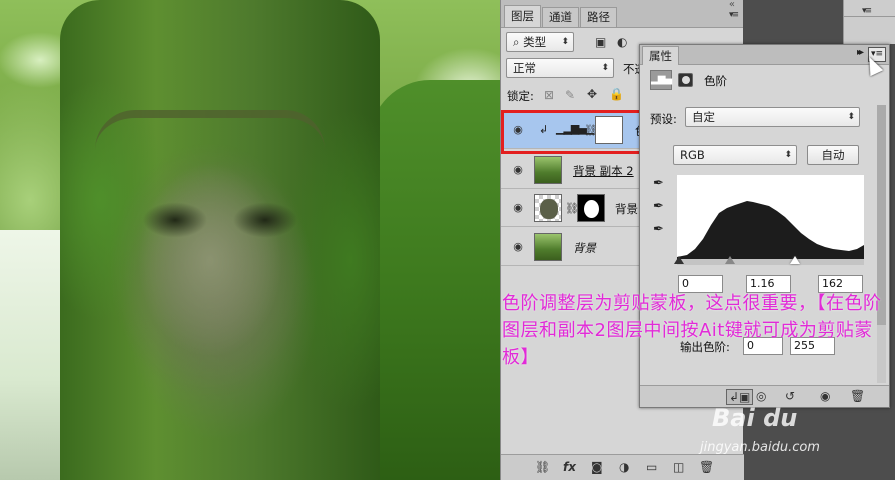 The width and height of the screenshot is (895, 480). Describe the element at coordinates (522, 16) in the screenshot. I see `tab-layers: 图层` at that location.